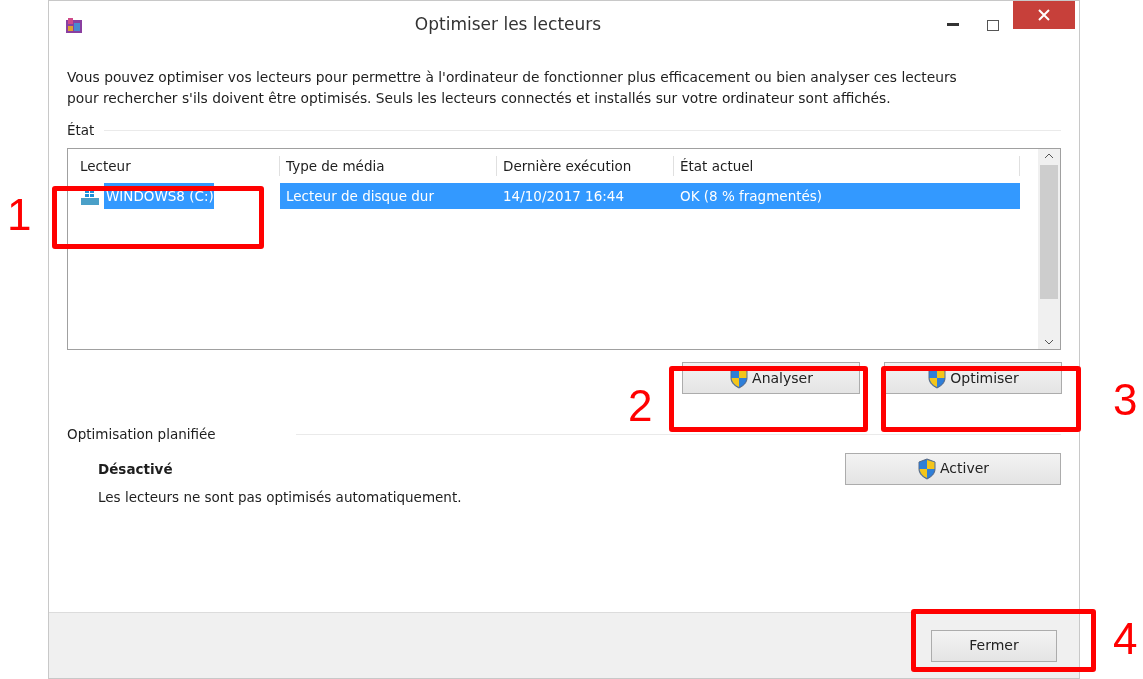 The height and width of the screenshot is (679, 1143). What do you see at coordinates (994, 645) in the screenshot?
I see `close-dialog-button: Fermer` at bounding box center [994, 645].